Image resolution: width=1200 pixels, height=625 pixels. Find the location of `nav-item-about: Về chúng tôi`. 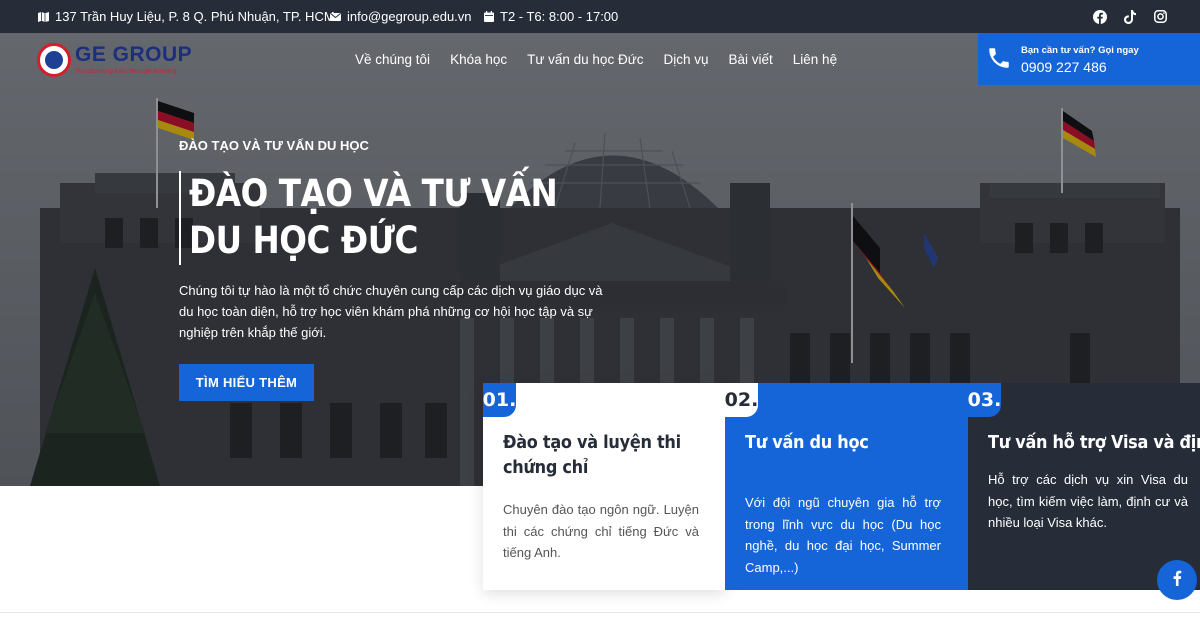

nav-item-about: Về chúng tôi is located at coordinates (392, 59).